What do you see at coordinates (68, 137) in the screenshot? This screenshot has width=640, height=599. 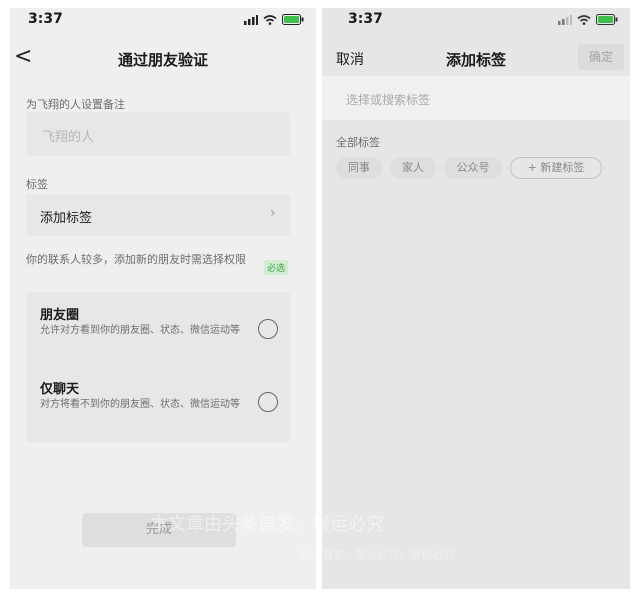 I see `remark-placeholder: 飞翔的人` at bounding box center [68, 137].